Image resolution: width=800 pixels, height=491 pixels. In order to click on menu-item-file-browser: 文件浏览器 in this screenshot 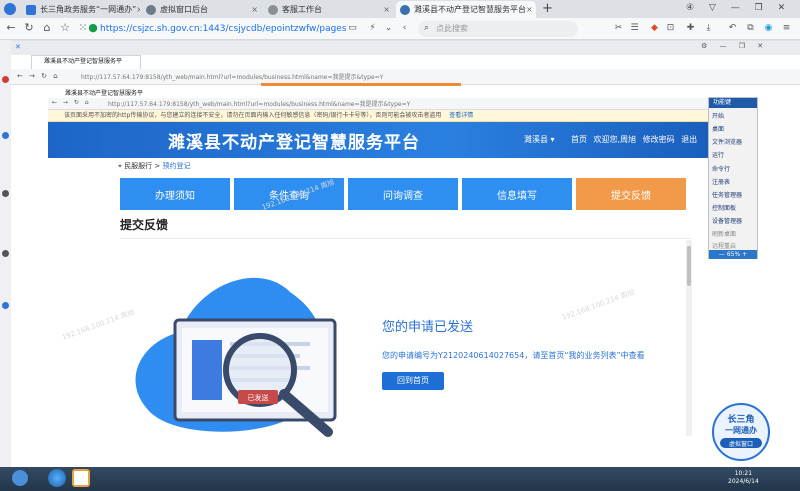, I will do `click(727, 141)`.